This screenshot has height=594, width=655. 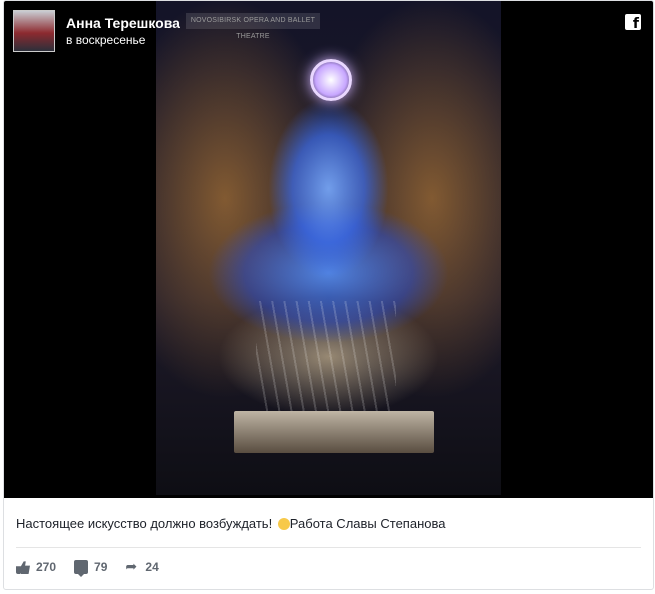 What do you see at coordinates (283, 524) in the screenshot?
I see `winking-smiley-icon` at bounding box center [283, 524].